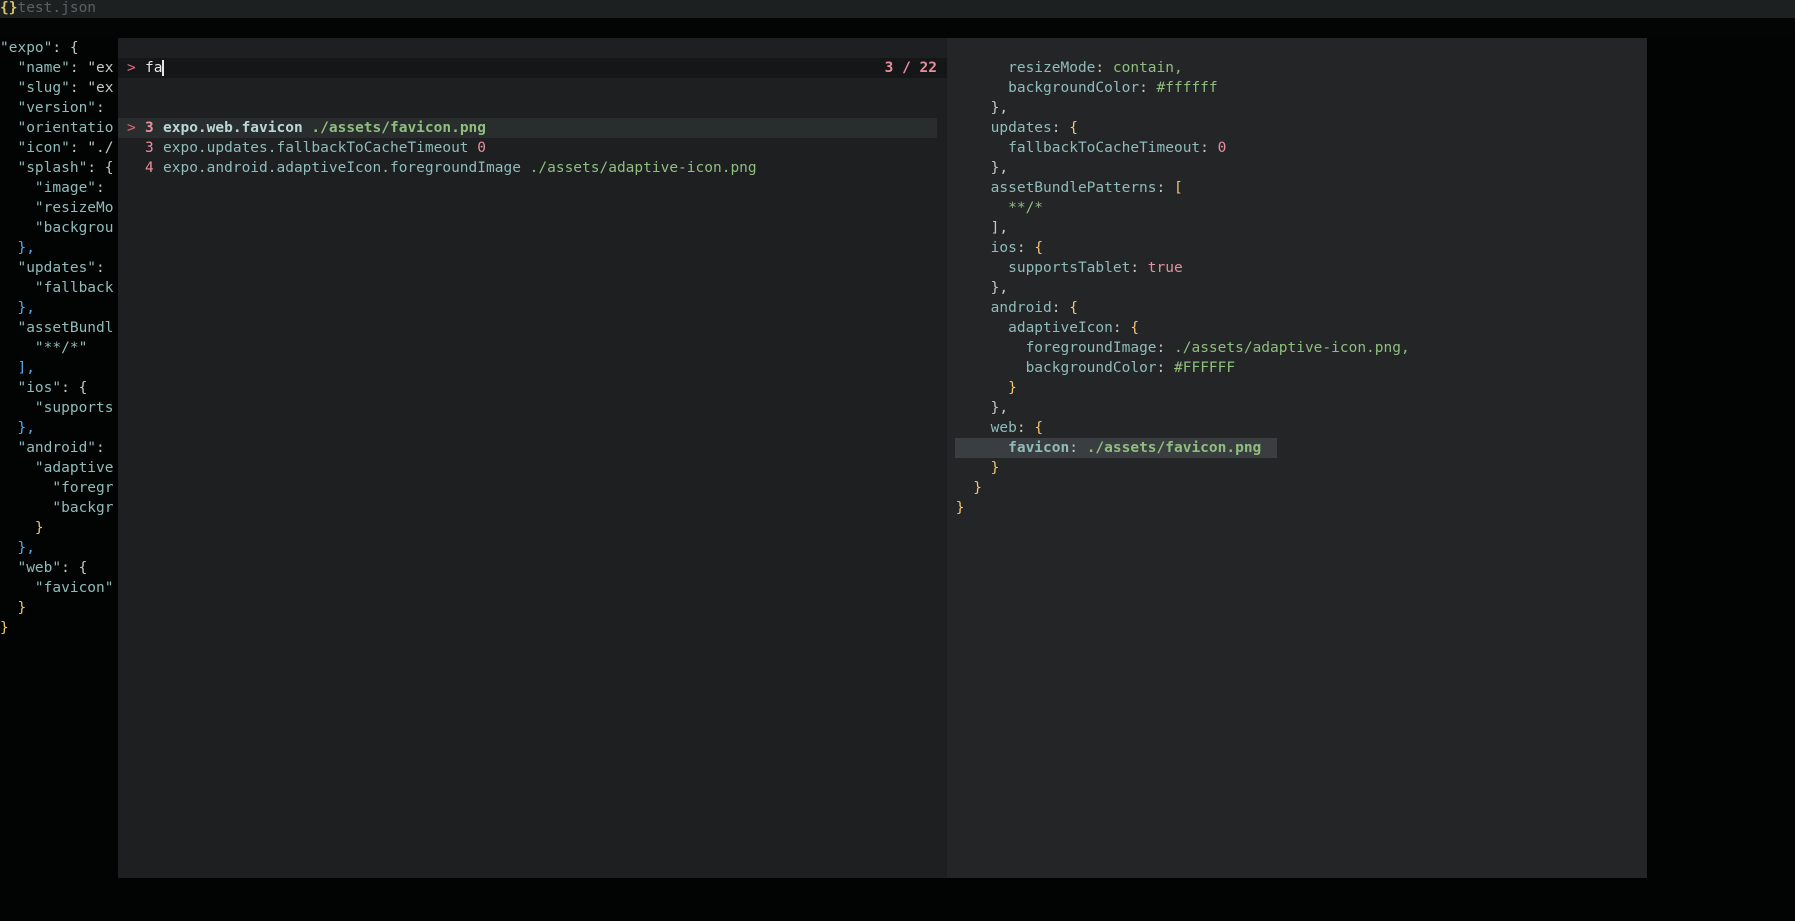 The width and height of the screenshot is (1795, 921). What do you see at coordinates (1130, 368) in the screenshot?
I see `preview-line: backgroundColor: #FFFFFF` at bounding box center [1130, 368].